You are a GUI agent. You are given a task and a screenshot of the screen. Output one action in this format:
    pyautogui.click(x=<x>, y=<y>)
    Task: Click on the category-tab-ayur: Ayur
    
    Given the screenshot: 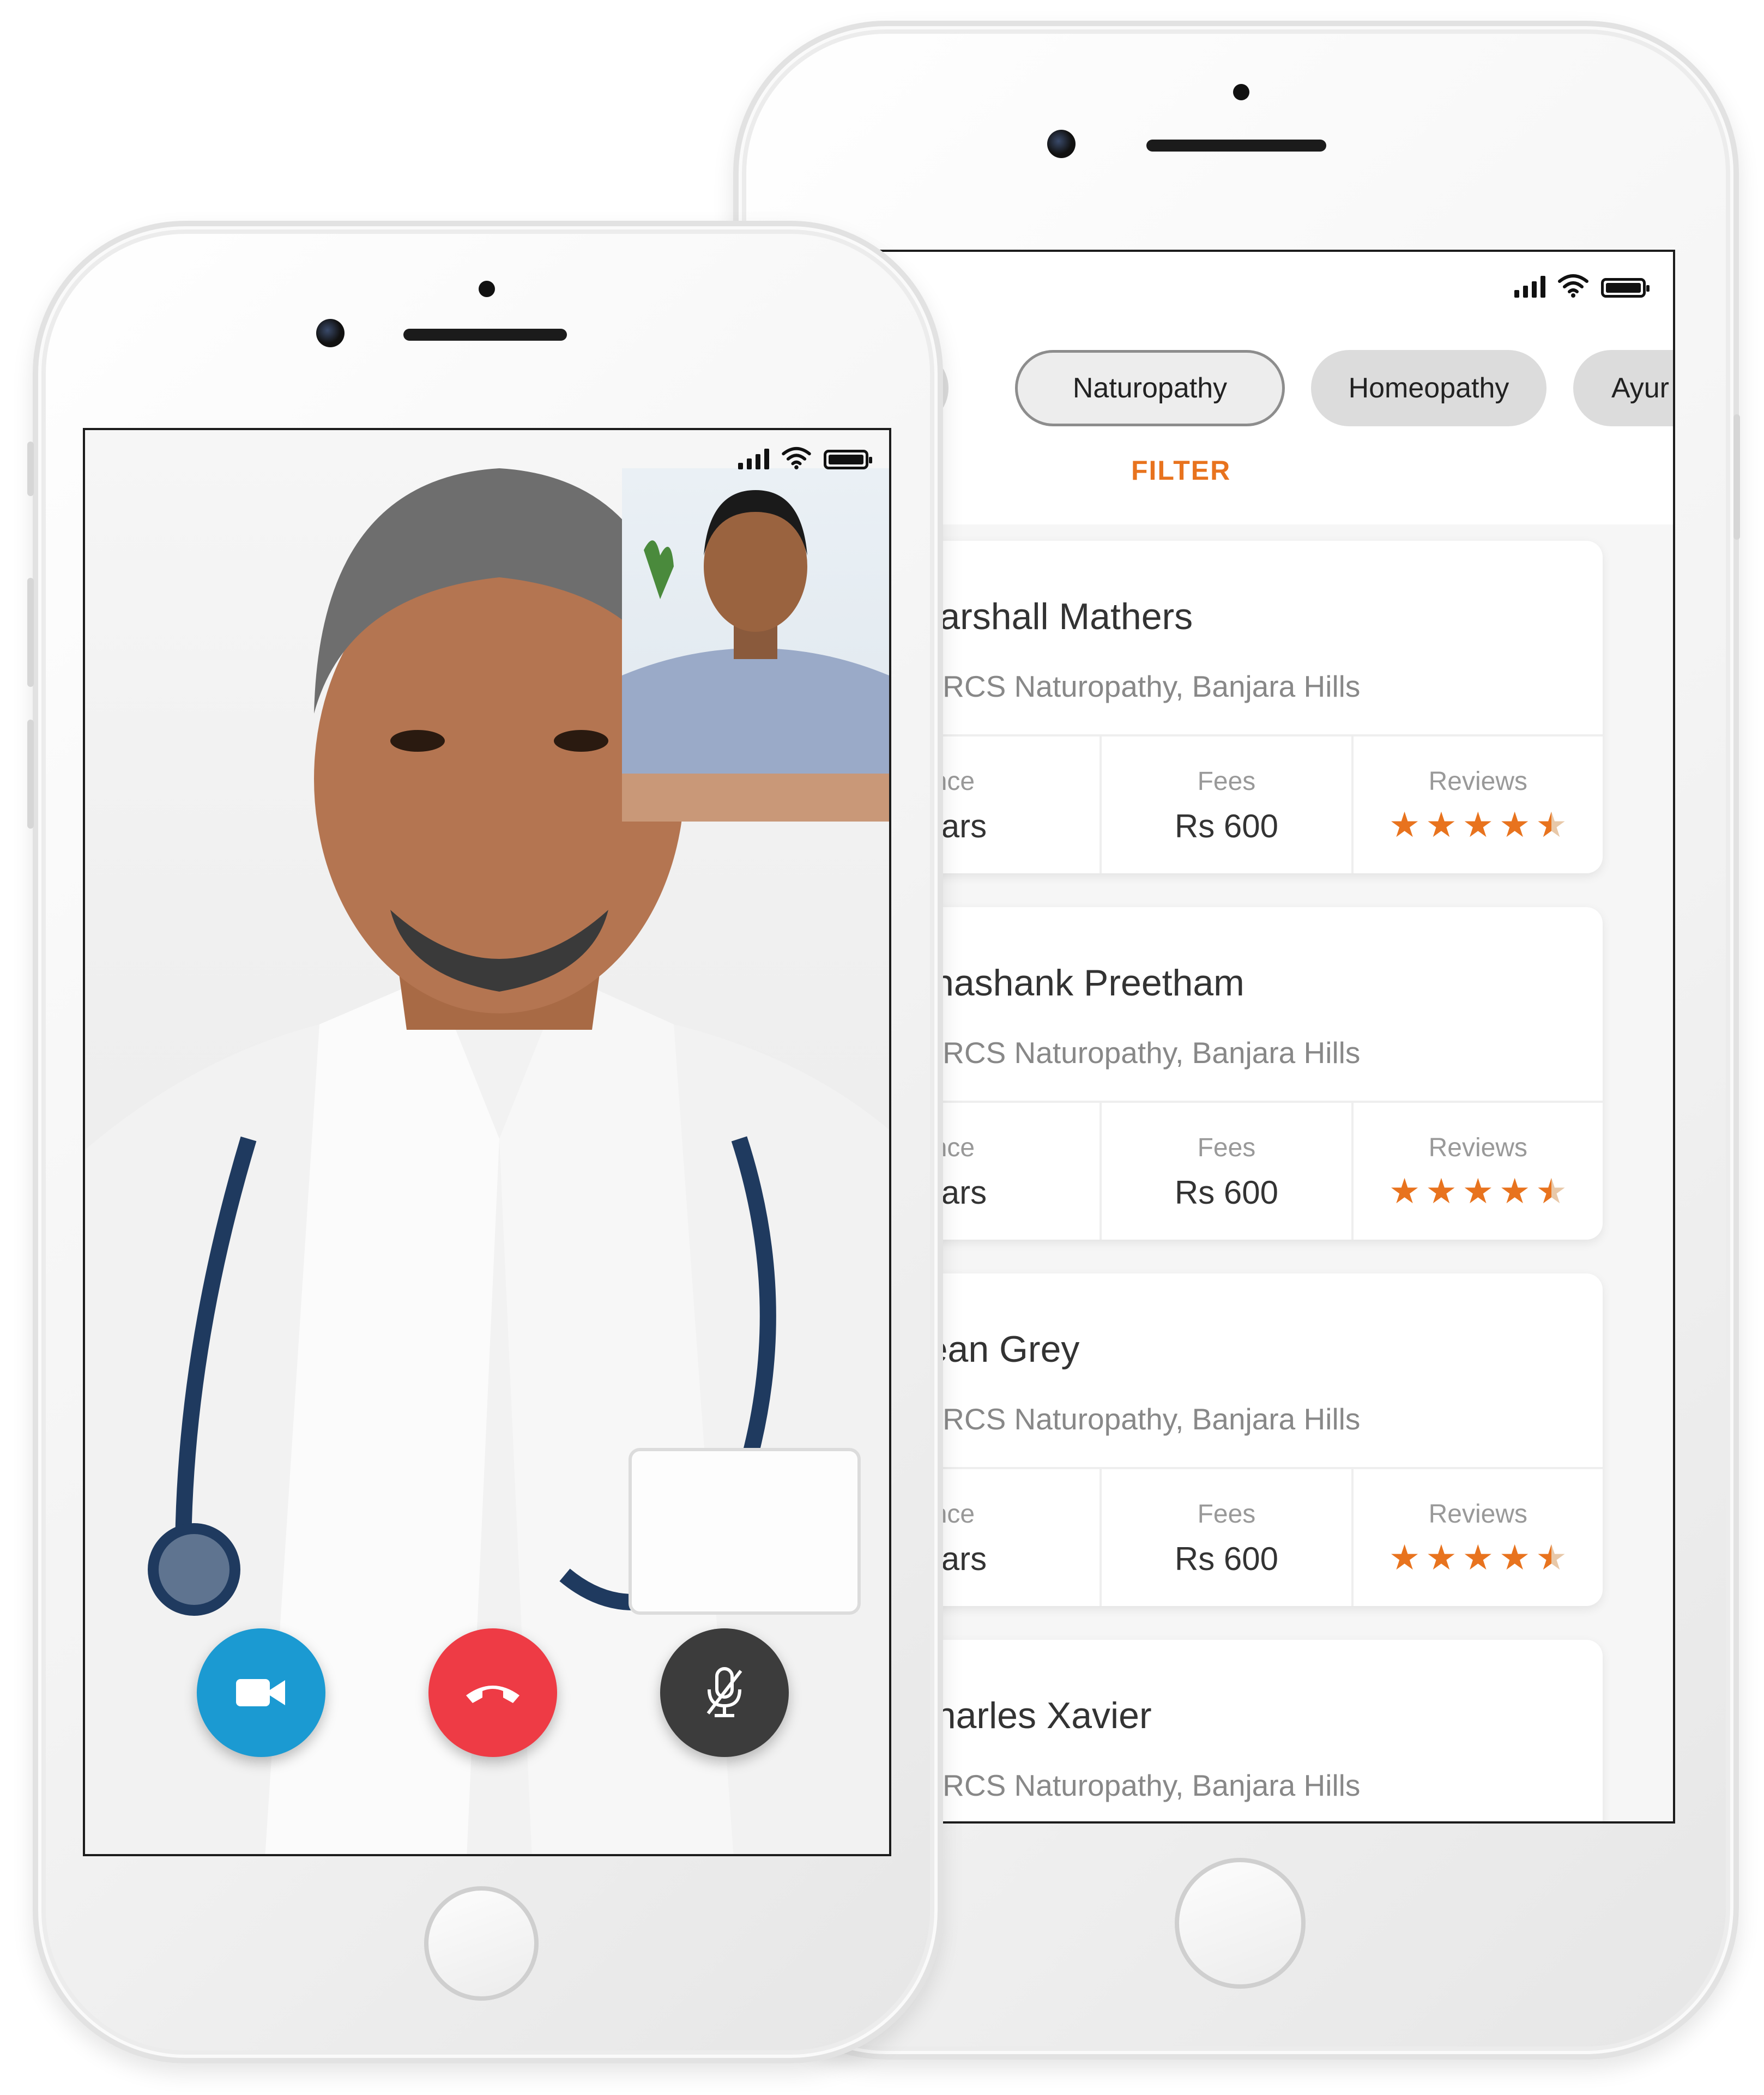 What is the action you would take?
    pyautogui.click(x=1623, y=388)
    